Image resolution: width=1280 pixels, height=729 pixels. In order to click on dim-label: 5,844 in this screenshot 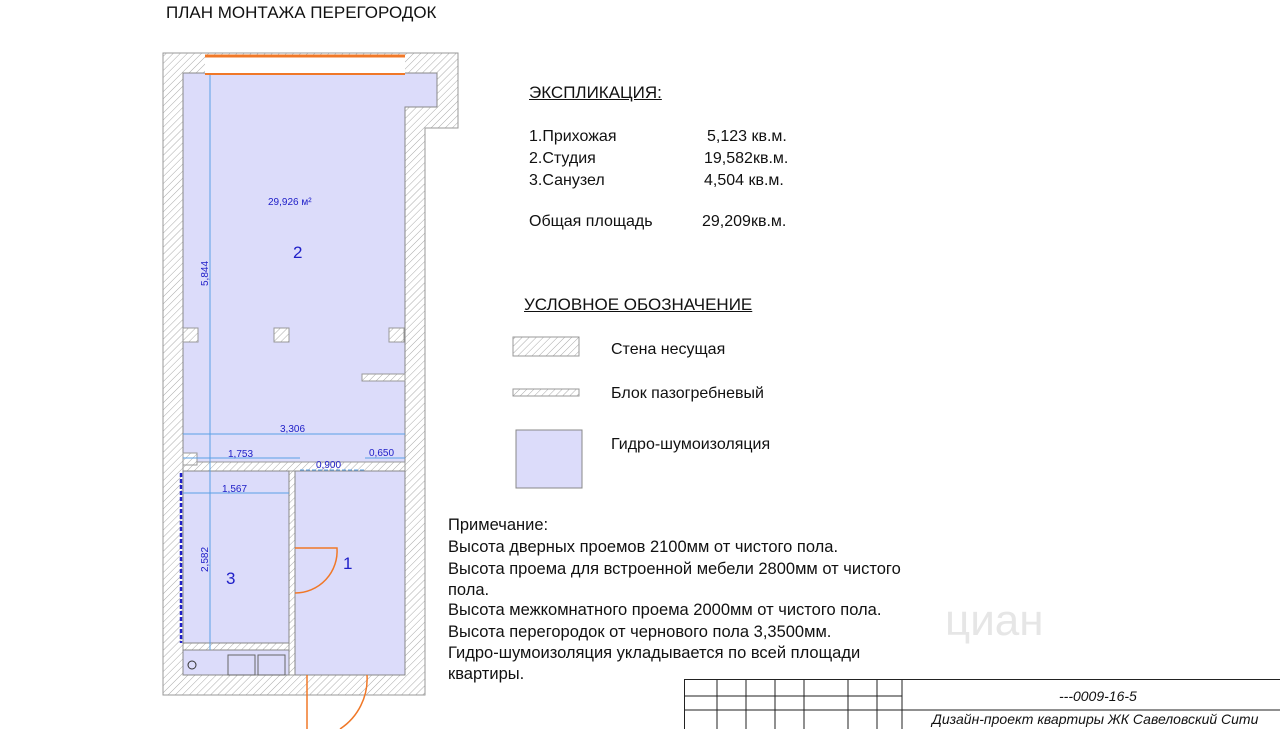, I will do `click(205, 273)`.